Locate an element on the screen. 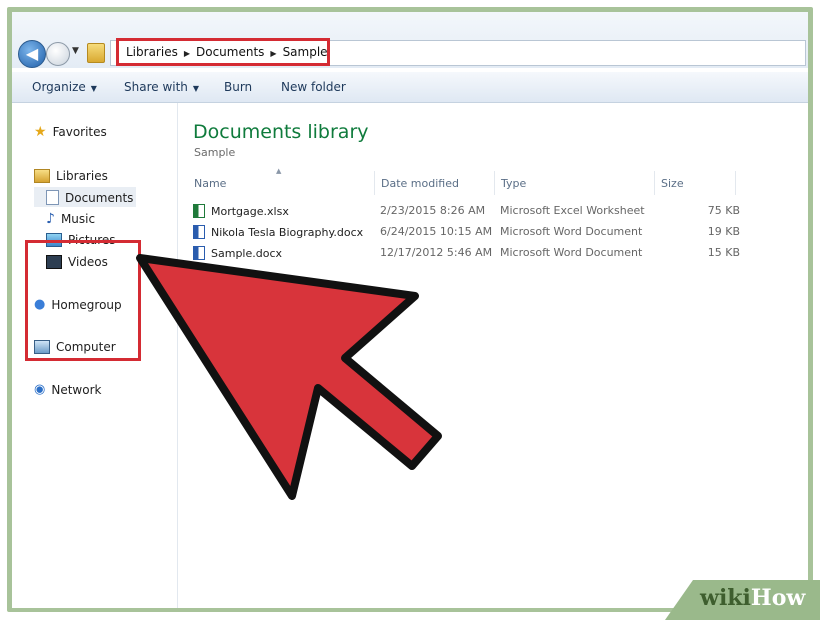 The width and height of the screenshot is (820, 620). pointer-arrow-overlay is located at coordinates (289, 377).